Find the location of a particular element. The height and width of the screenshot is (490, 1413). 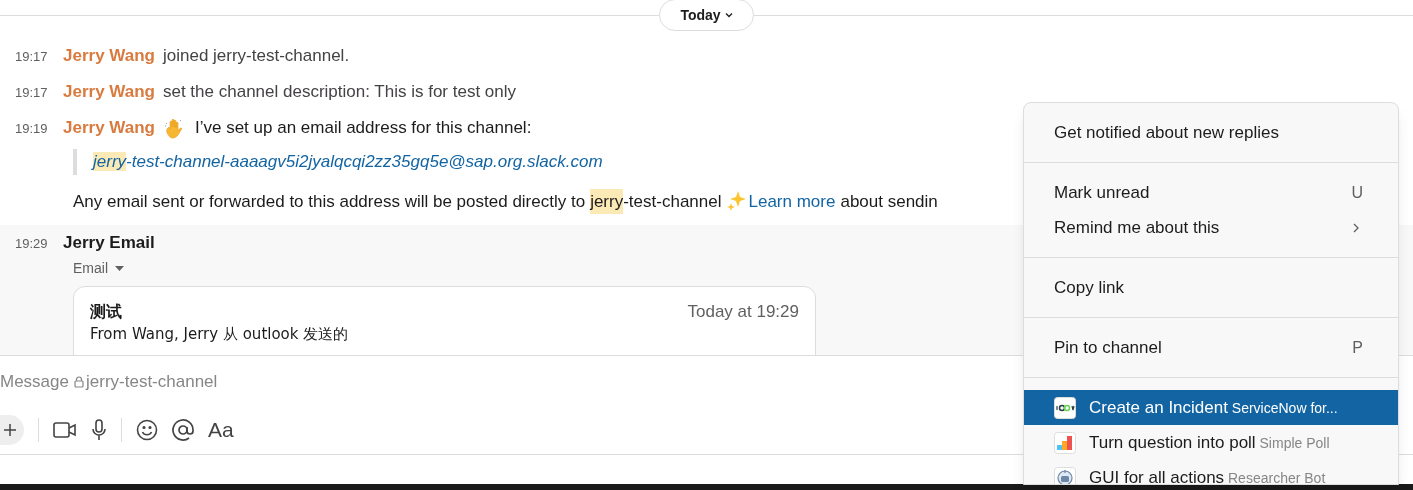

plus-icon is located at coordinates (12, 430).